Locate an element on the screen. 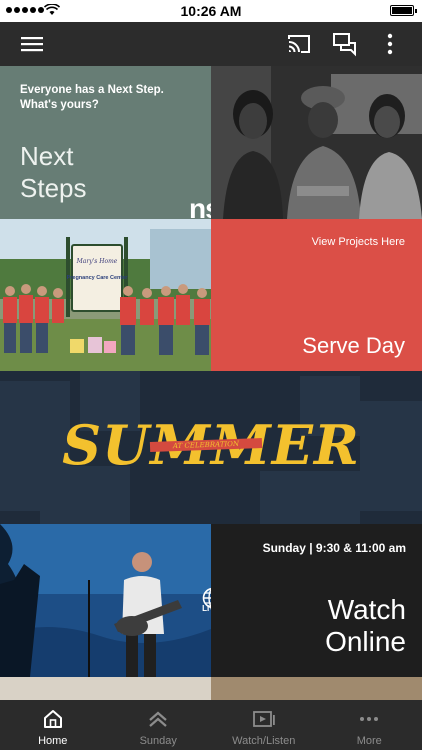 This screenshot has width=422, height=750. watch-online-line2: Online is located at coordinates (365, 641).